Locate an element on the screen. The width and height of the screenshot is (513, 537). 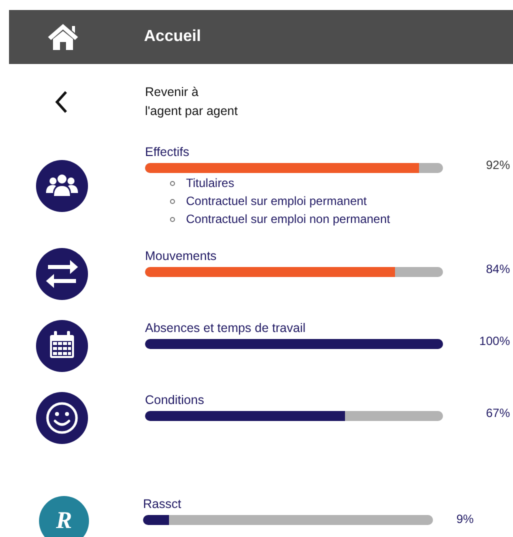
people-icon is located at coordinates (62, 186).